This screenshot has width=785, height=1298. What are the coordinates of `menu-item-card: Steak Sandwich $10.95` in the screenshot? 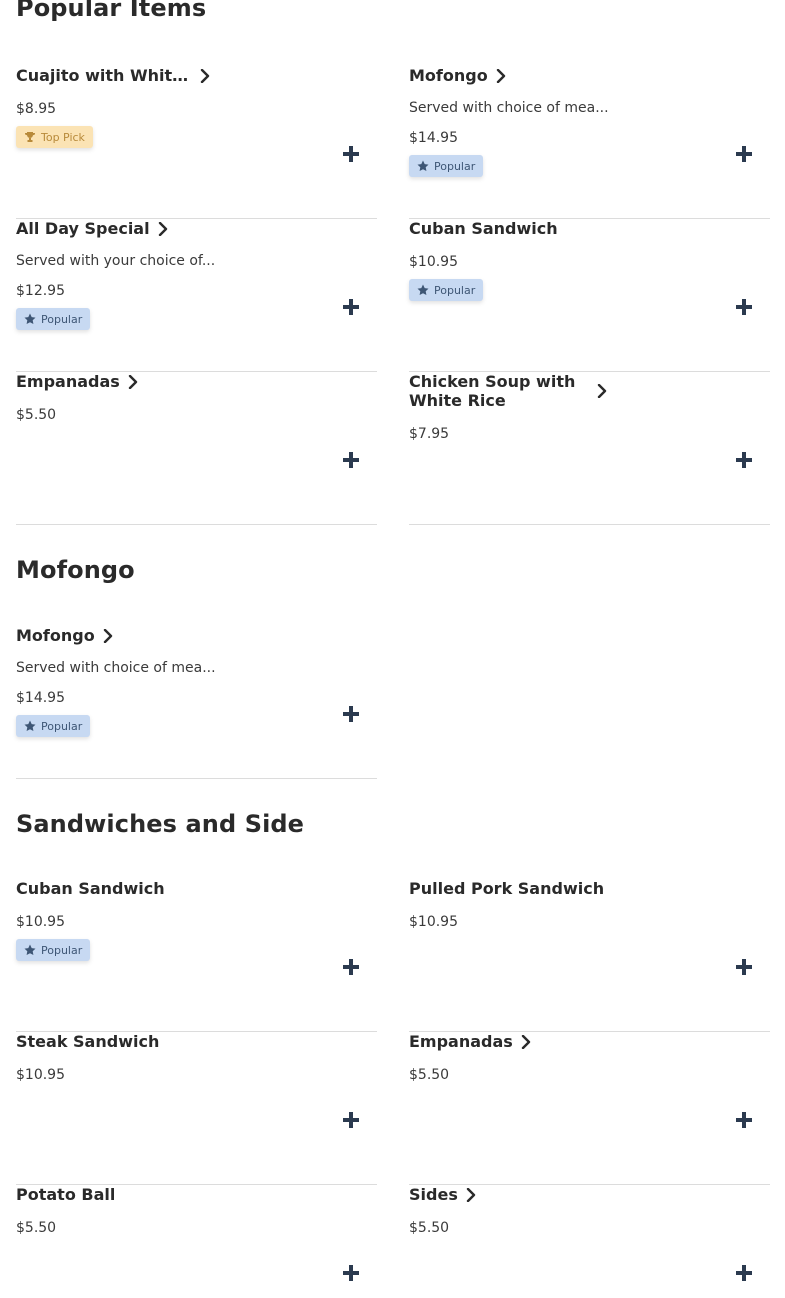 It's located at (196, 1108).